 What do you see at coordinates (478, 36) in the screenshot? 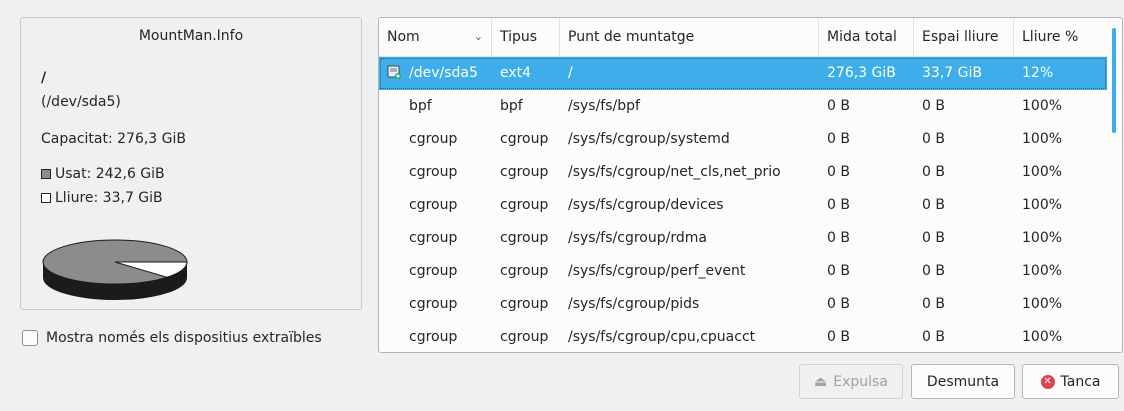
I see `chevron-down-icon: ⌄` at bounding box center [478, 36].